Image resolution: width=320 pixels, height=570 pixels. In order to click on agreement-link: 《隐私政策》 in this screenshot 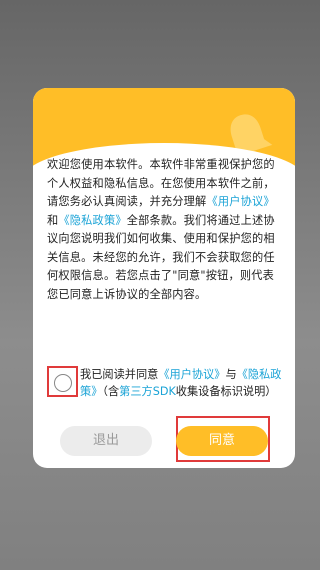, I will do `click(92, 220)`.